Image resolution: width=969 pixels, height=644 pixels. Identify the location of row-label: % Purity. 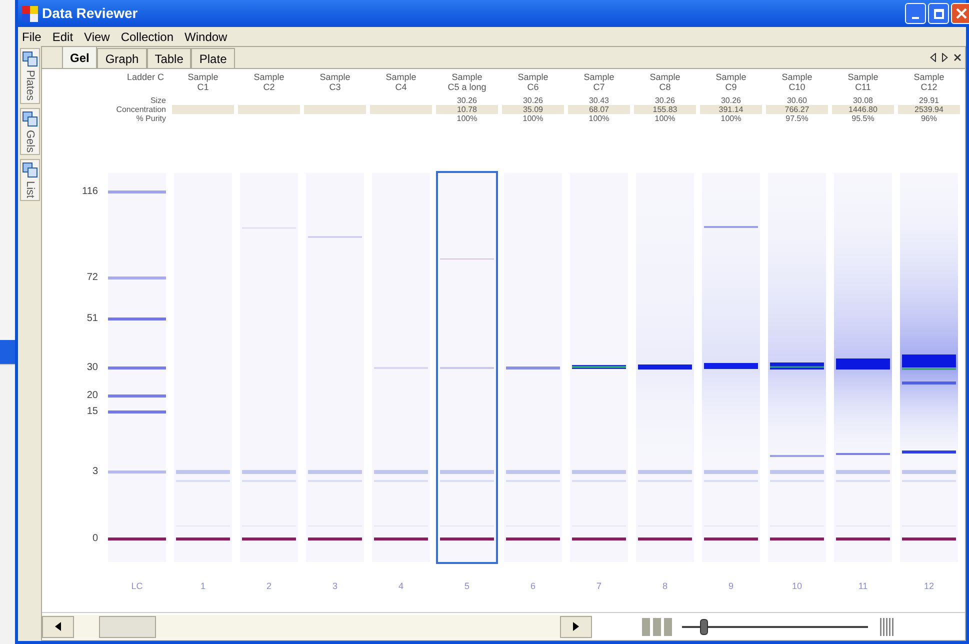
(151, 118).